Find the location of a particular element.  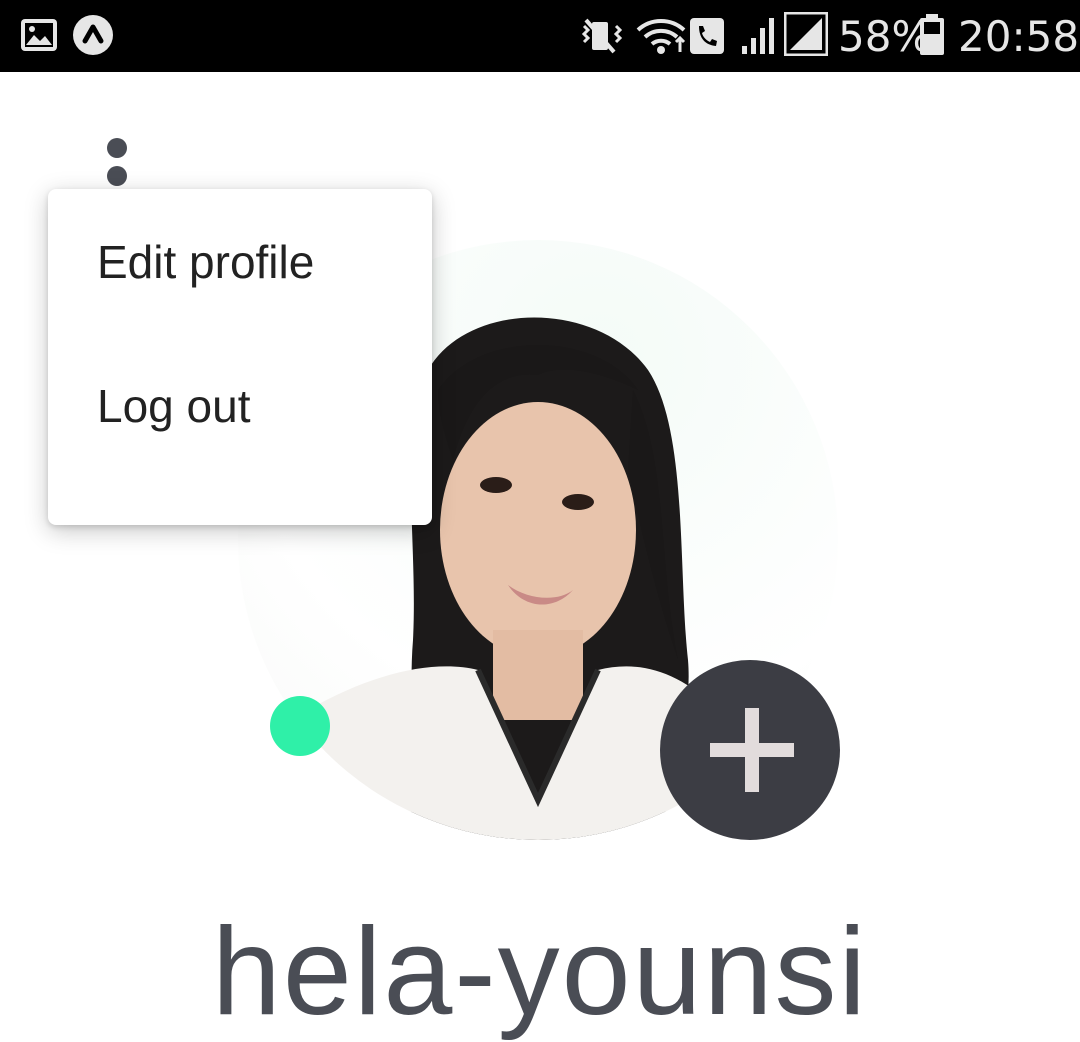

vibrate-icon is located at coordinates (602, 36).